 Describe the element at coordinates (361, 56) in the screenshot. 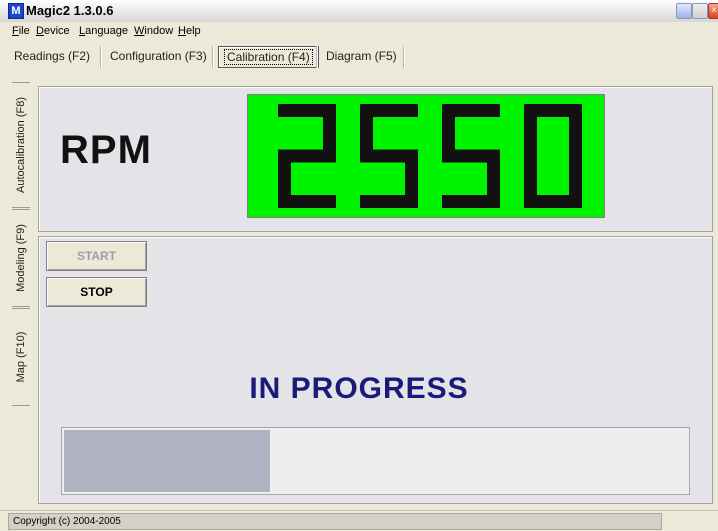

I see `tab-diagram: Diagram (F5)` at that location.